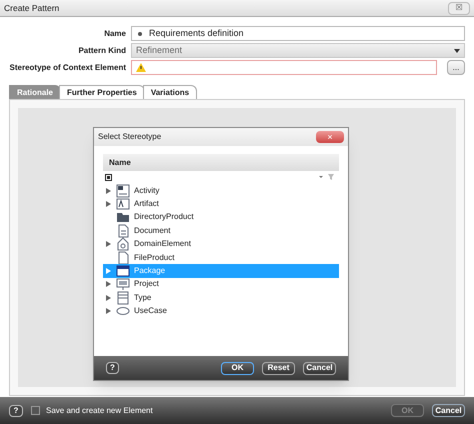  I want to click on tree-item: Type, so click(221, 298).